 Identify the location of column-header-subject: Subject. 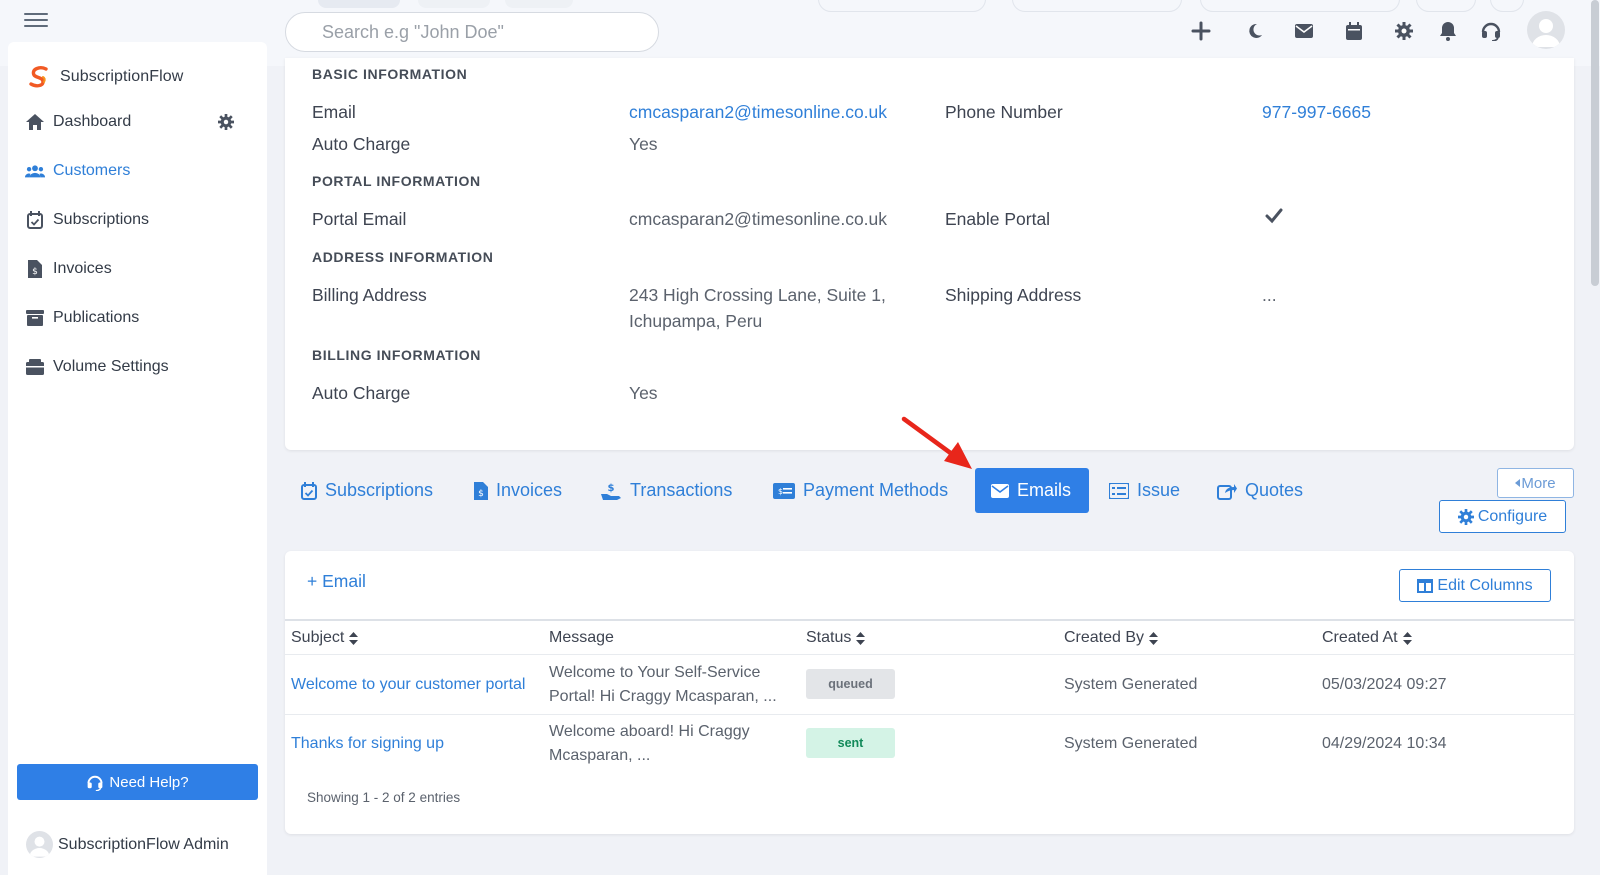
(325, 638).